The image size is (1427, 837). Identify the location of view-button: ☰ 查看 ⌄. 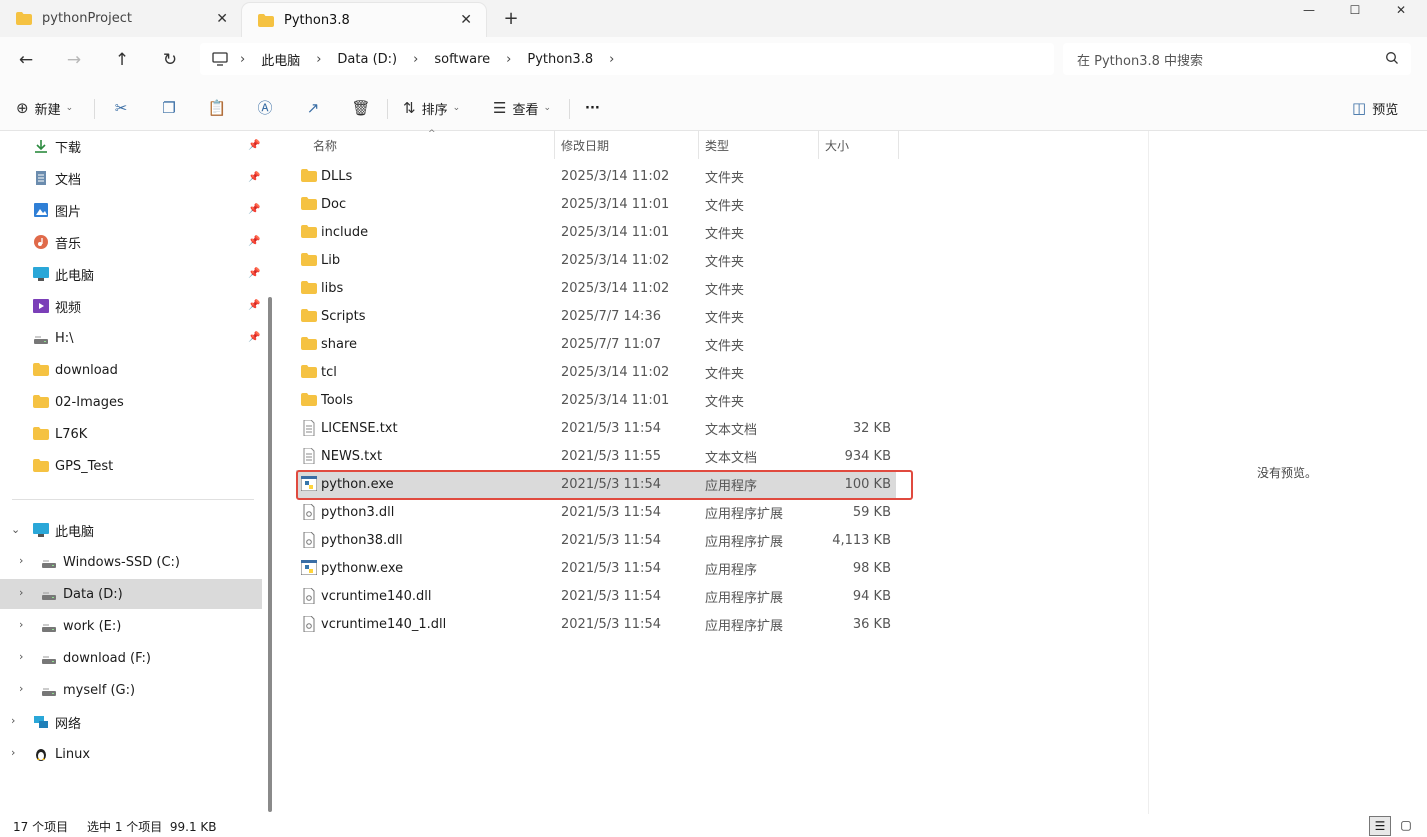
(522, 108).